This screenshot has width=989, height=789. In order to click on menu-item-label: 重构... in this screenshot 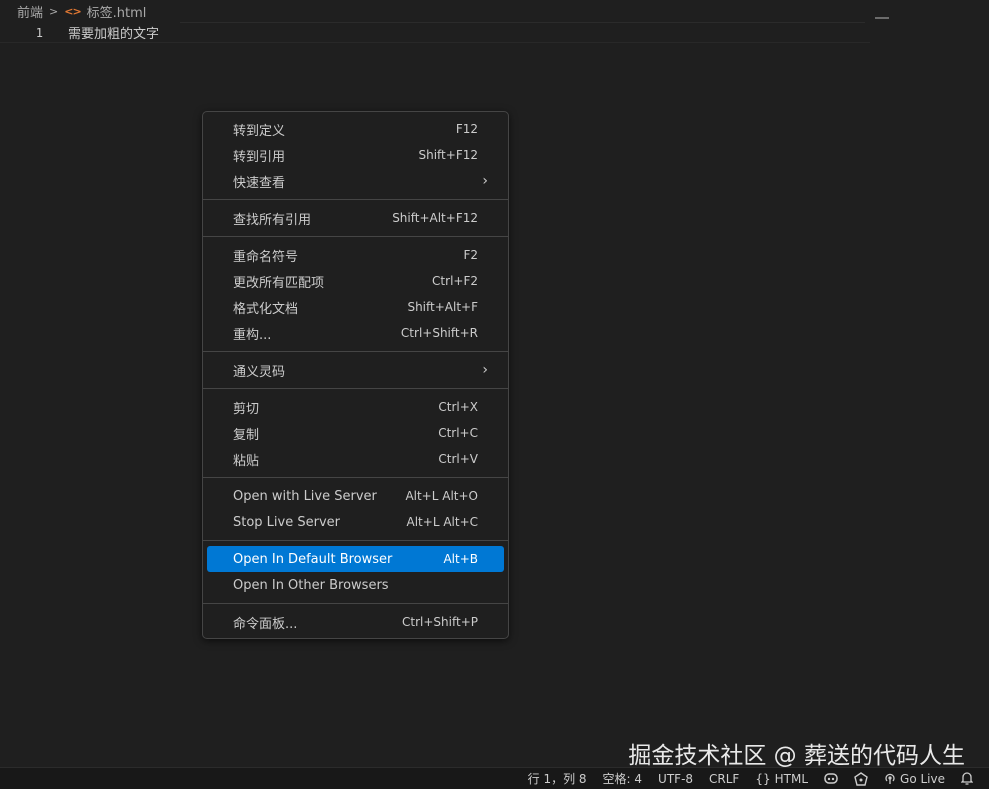, I will do `click(252, 335)`.